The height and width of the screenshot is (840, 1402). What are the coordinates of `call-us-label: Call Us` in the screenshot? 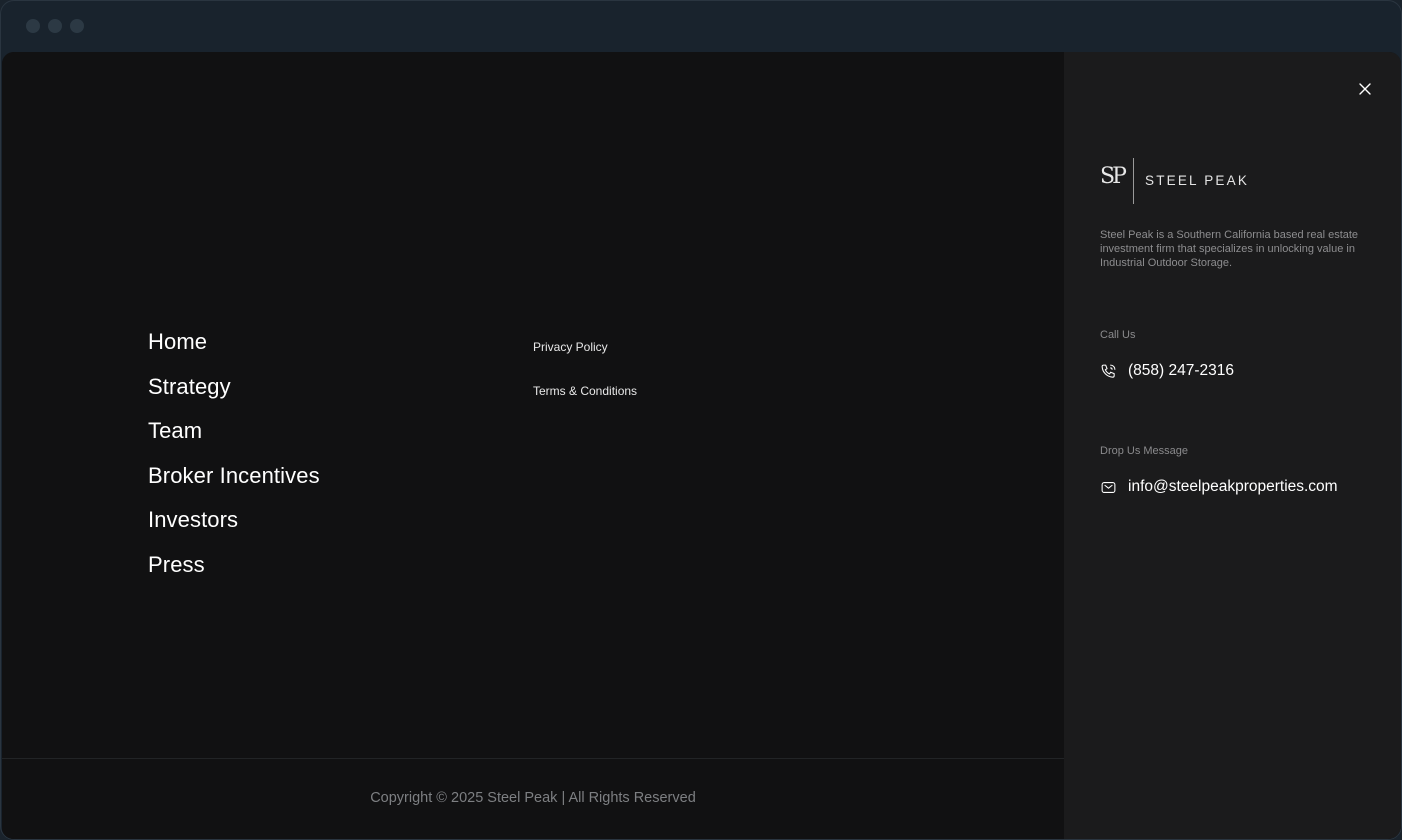 It's located at (1118, 335).